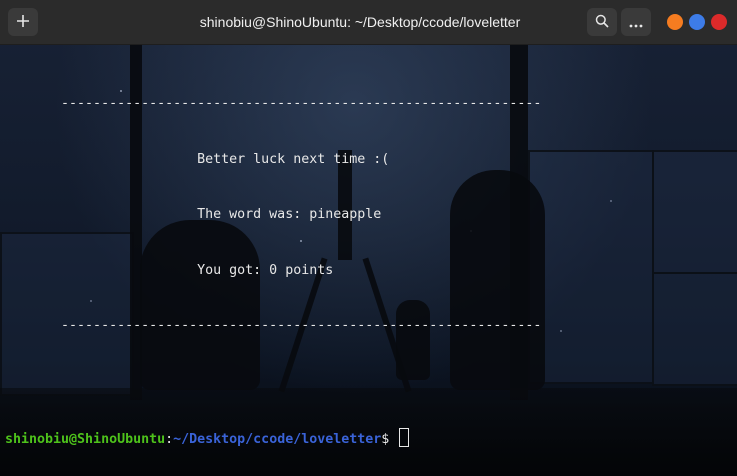  What do you see at coordinates (277, 439) in the screenshot?
I see `prompt-path: ~/Desktop/ccode/loveletter` at bounding box center [277, 439].